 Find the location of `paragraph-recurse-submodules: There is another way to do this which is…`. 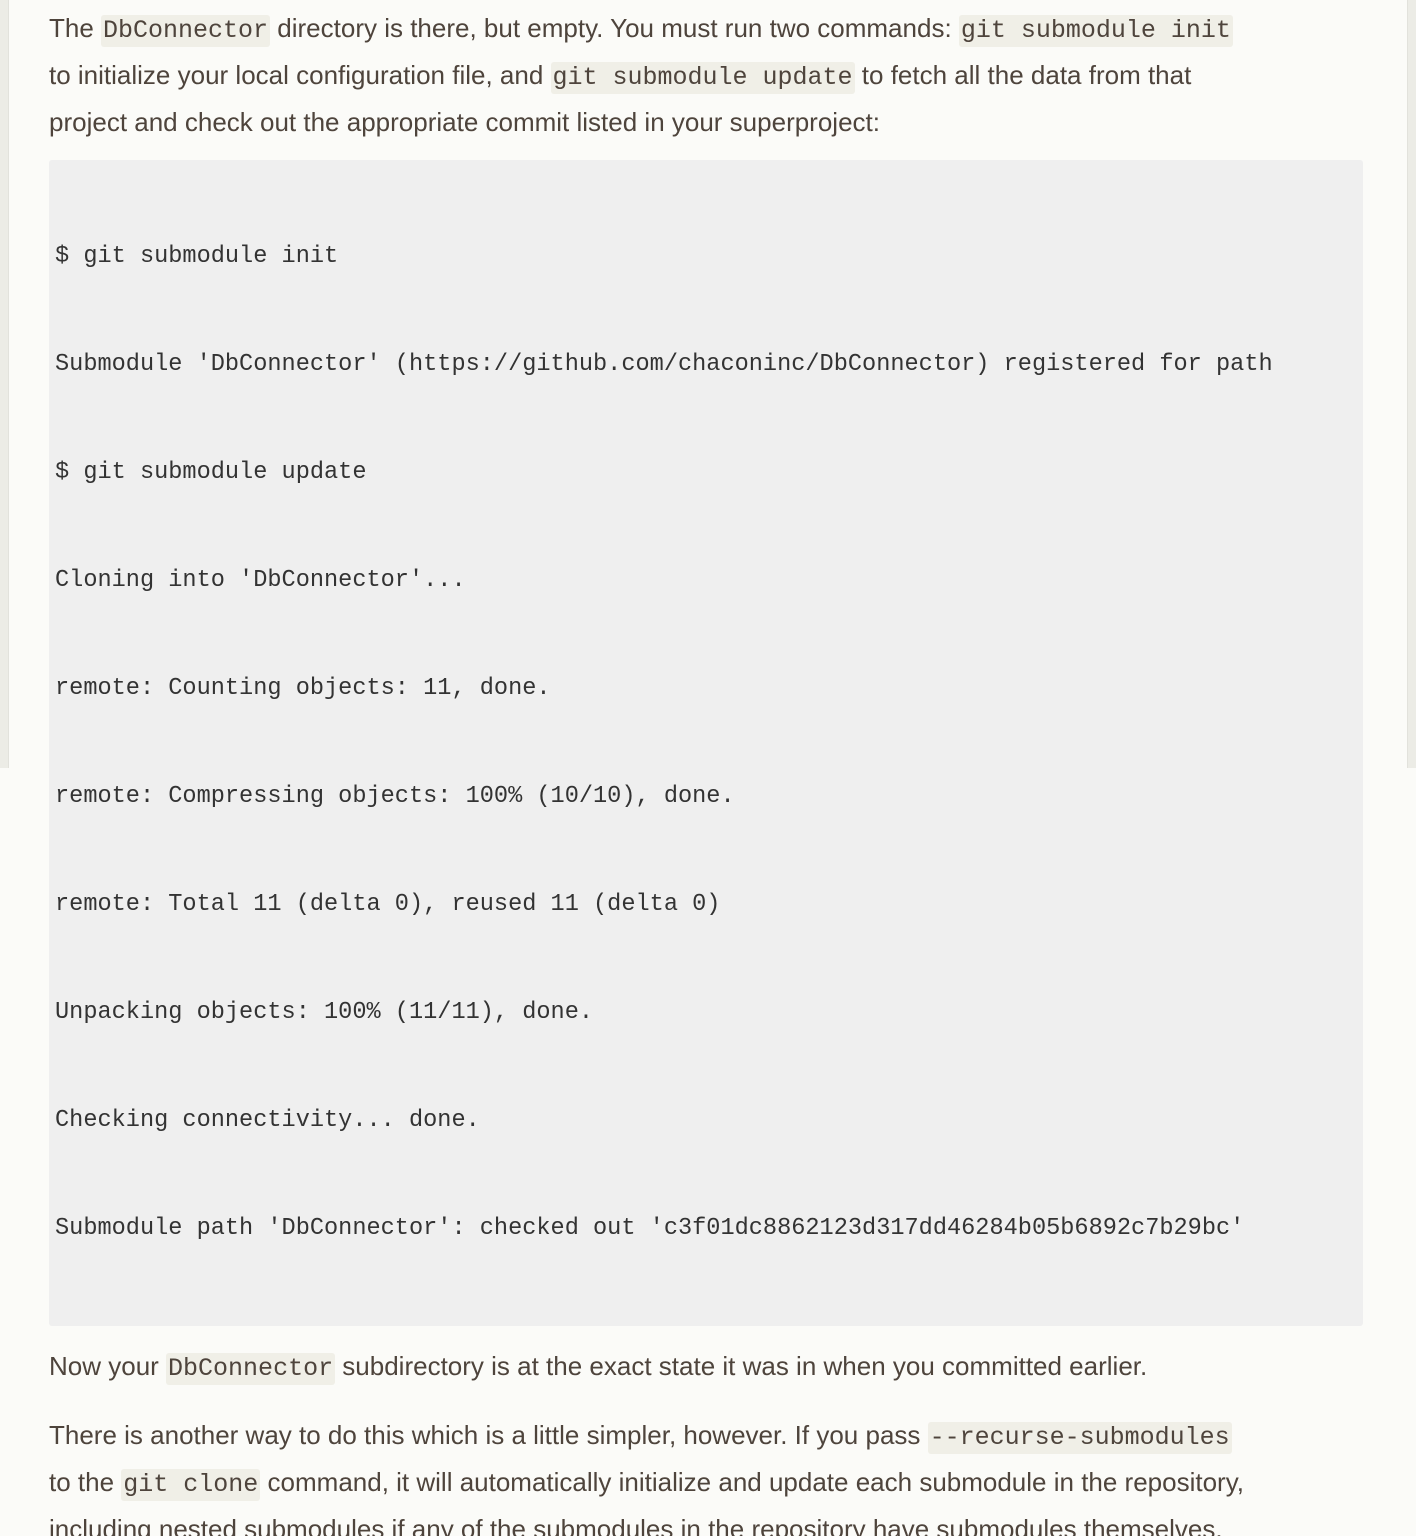

paragraph-recurse-submodules: There is another way to do this which is… is located at coordinates (706, 1474).